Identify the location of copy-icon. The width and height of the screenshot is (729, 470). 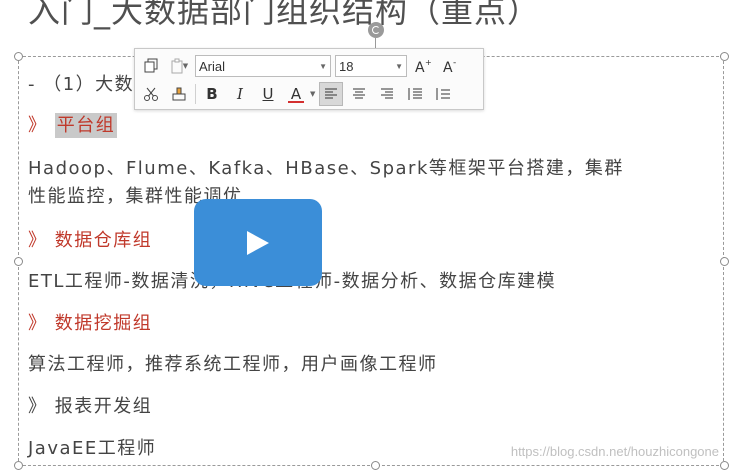
(151, 66).